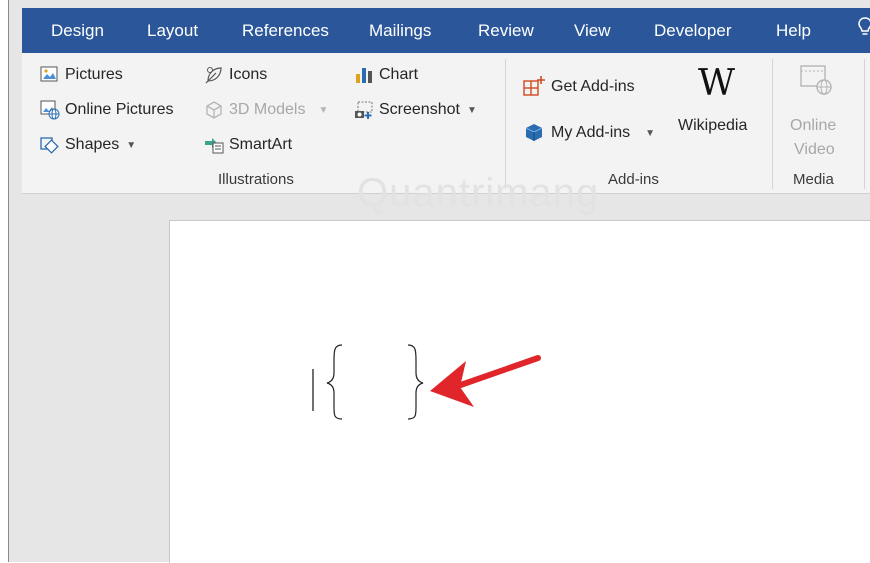 The height and width of the screenshot is (563, 870). What do you see at coordinates (593, 86) in the screenshot?
I see `get-addins-label: Get Add-ins` at bounding box center [593, 86].